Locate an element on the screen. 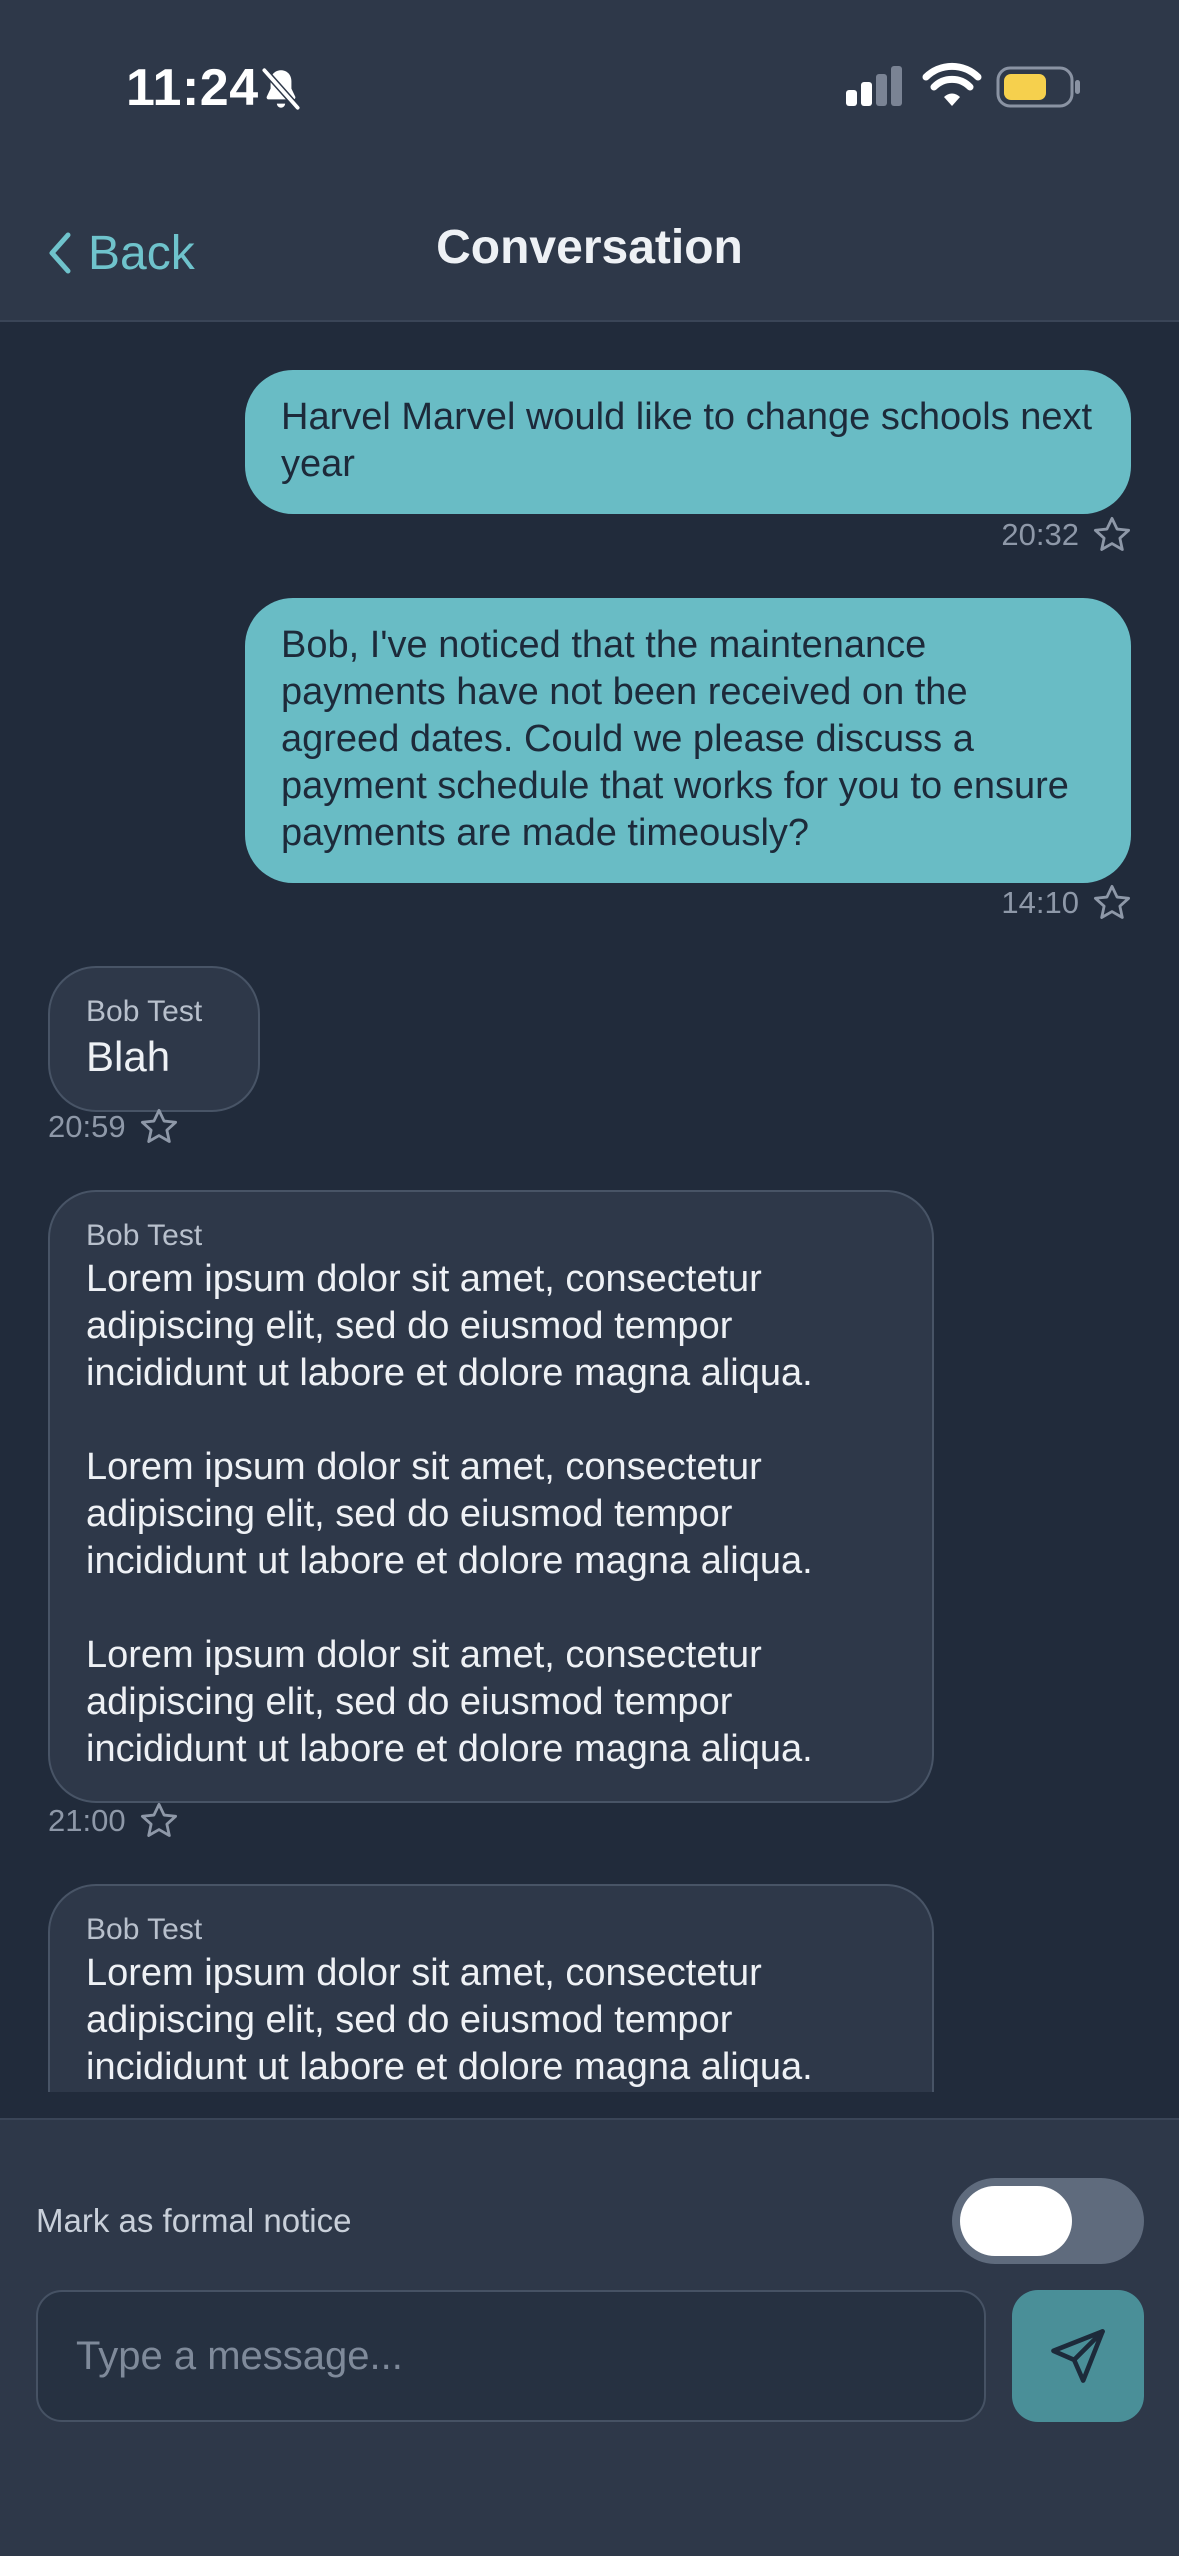  bell-slash-icon is located at coordinates (281, 89).